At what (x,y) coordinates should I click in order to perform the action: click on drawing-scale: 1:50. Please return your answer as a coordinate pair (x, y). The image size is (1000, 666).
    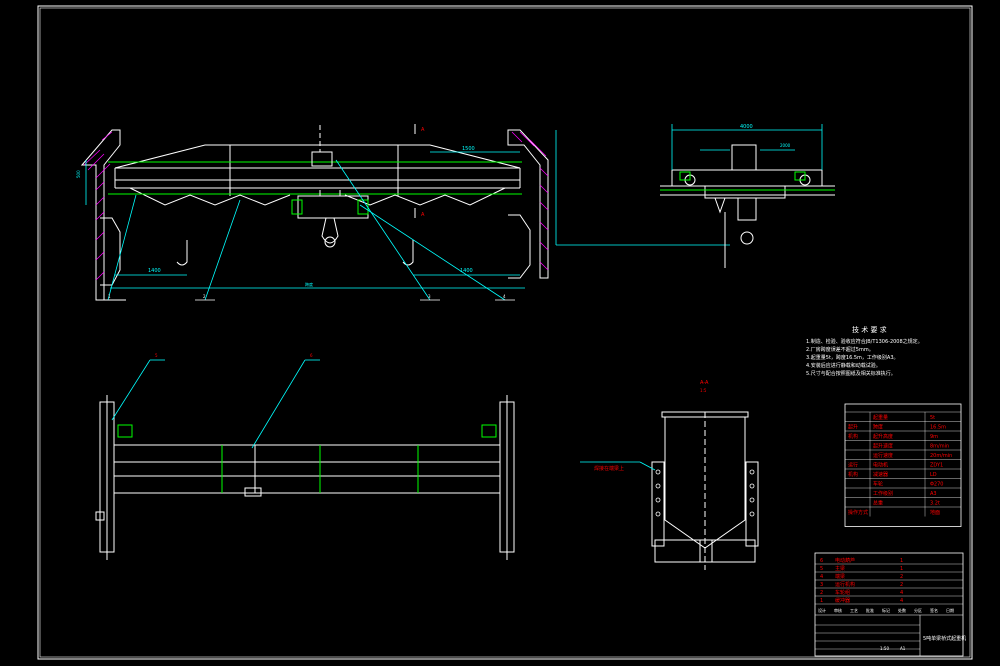
    Looking at the image, I should click on (884, 648).